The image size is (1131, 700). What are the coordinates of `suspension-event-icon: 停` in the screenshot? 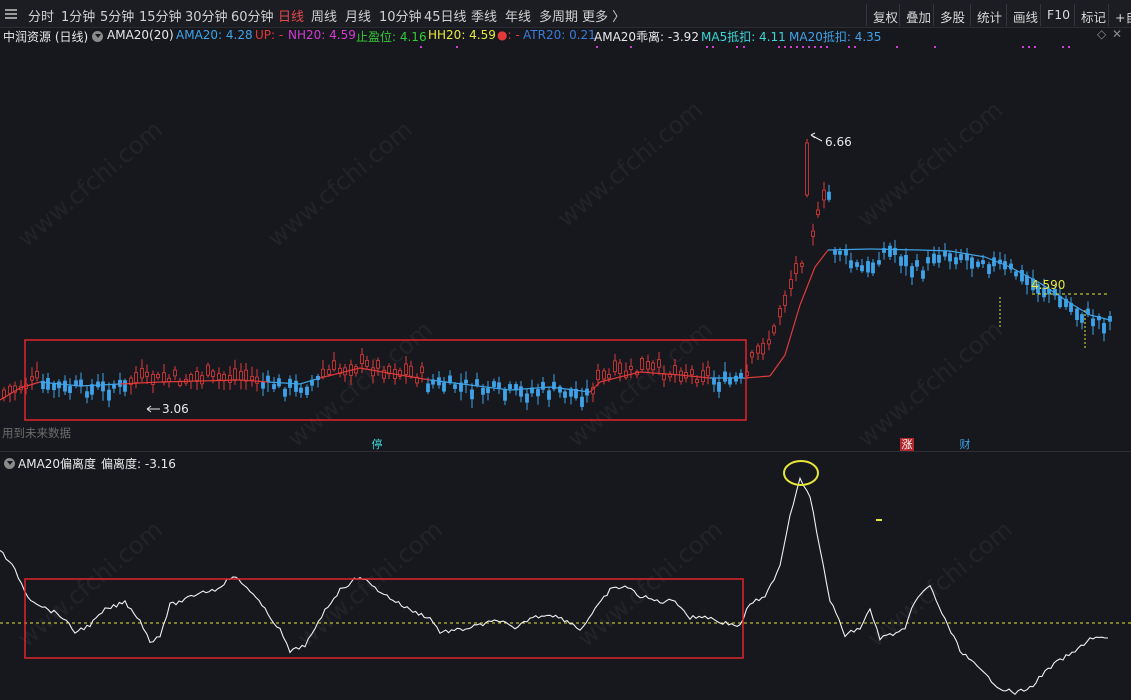 It's located at (377, 445).